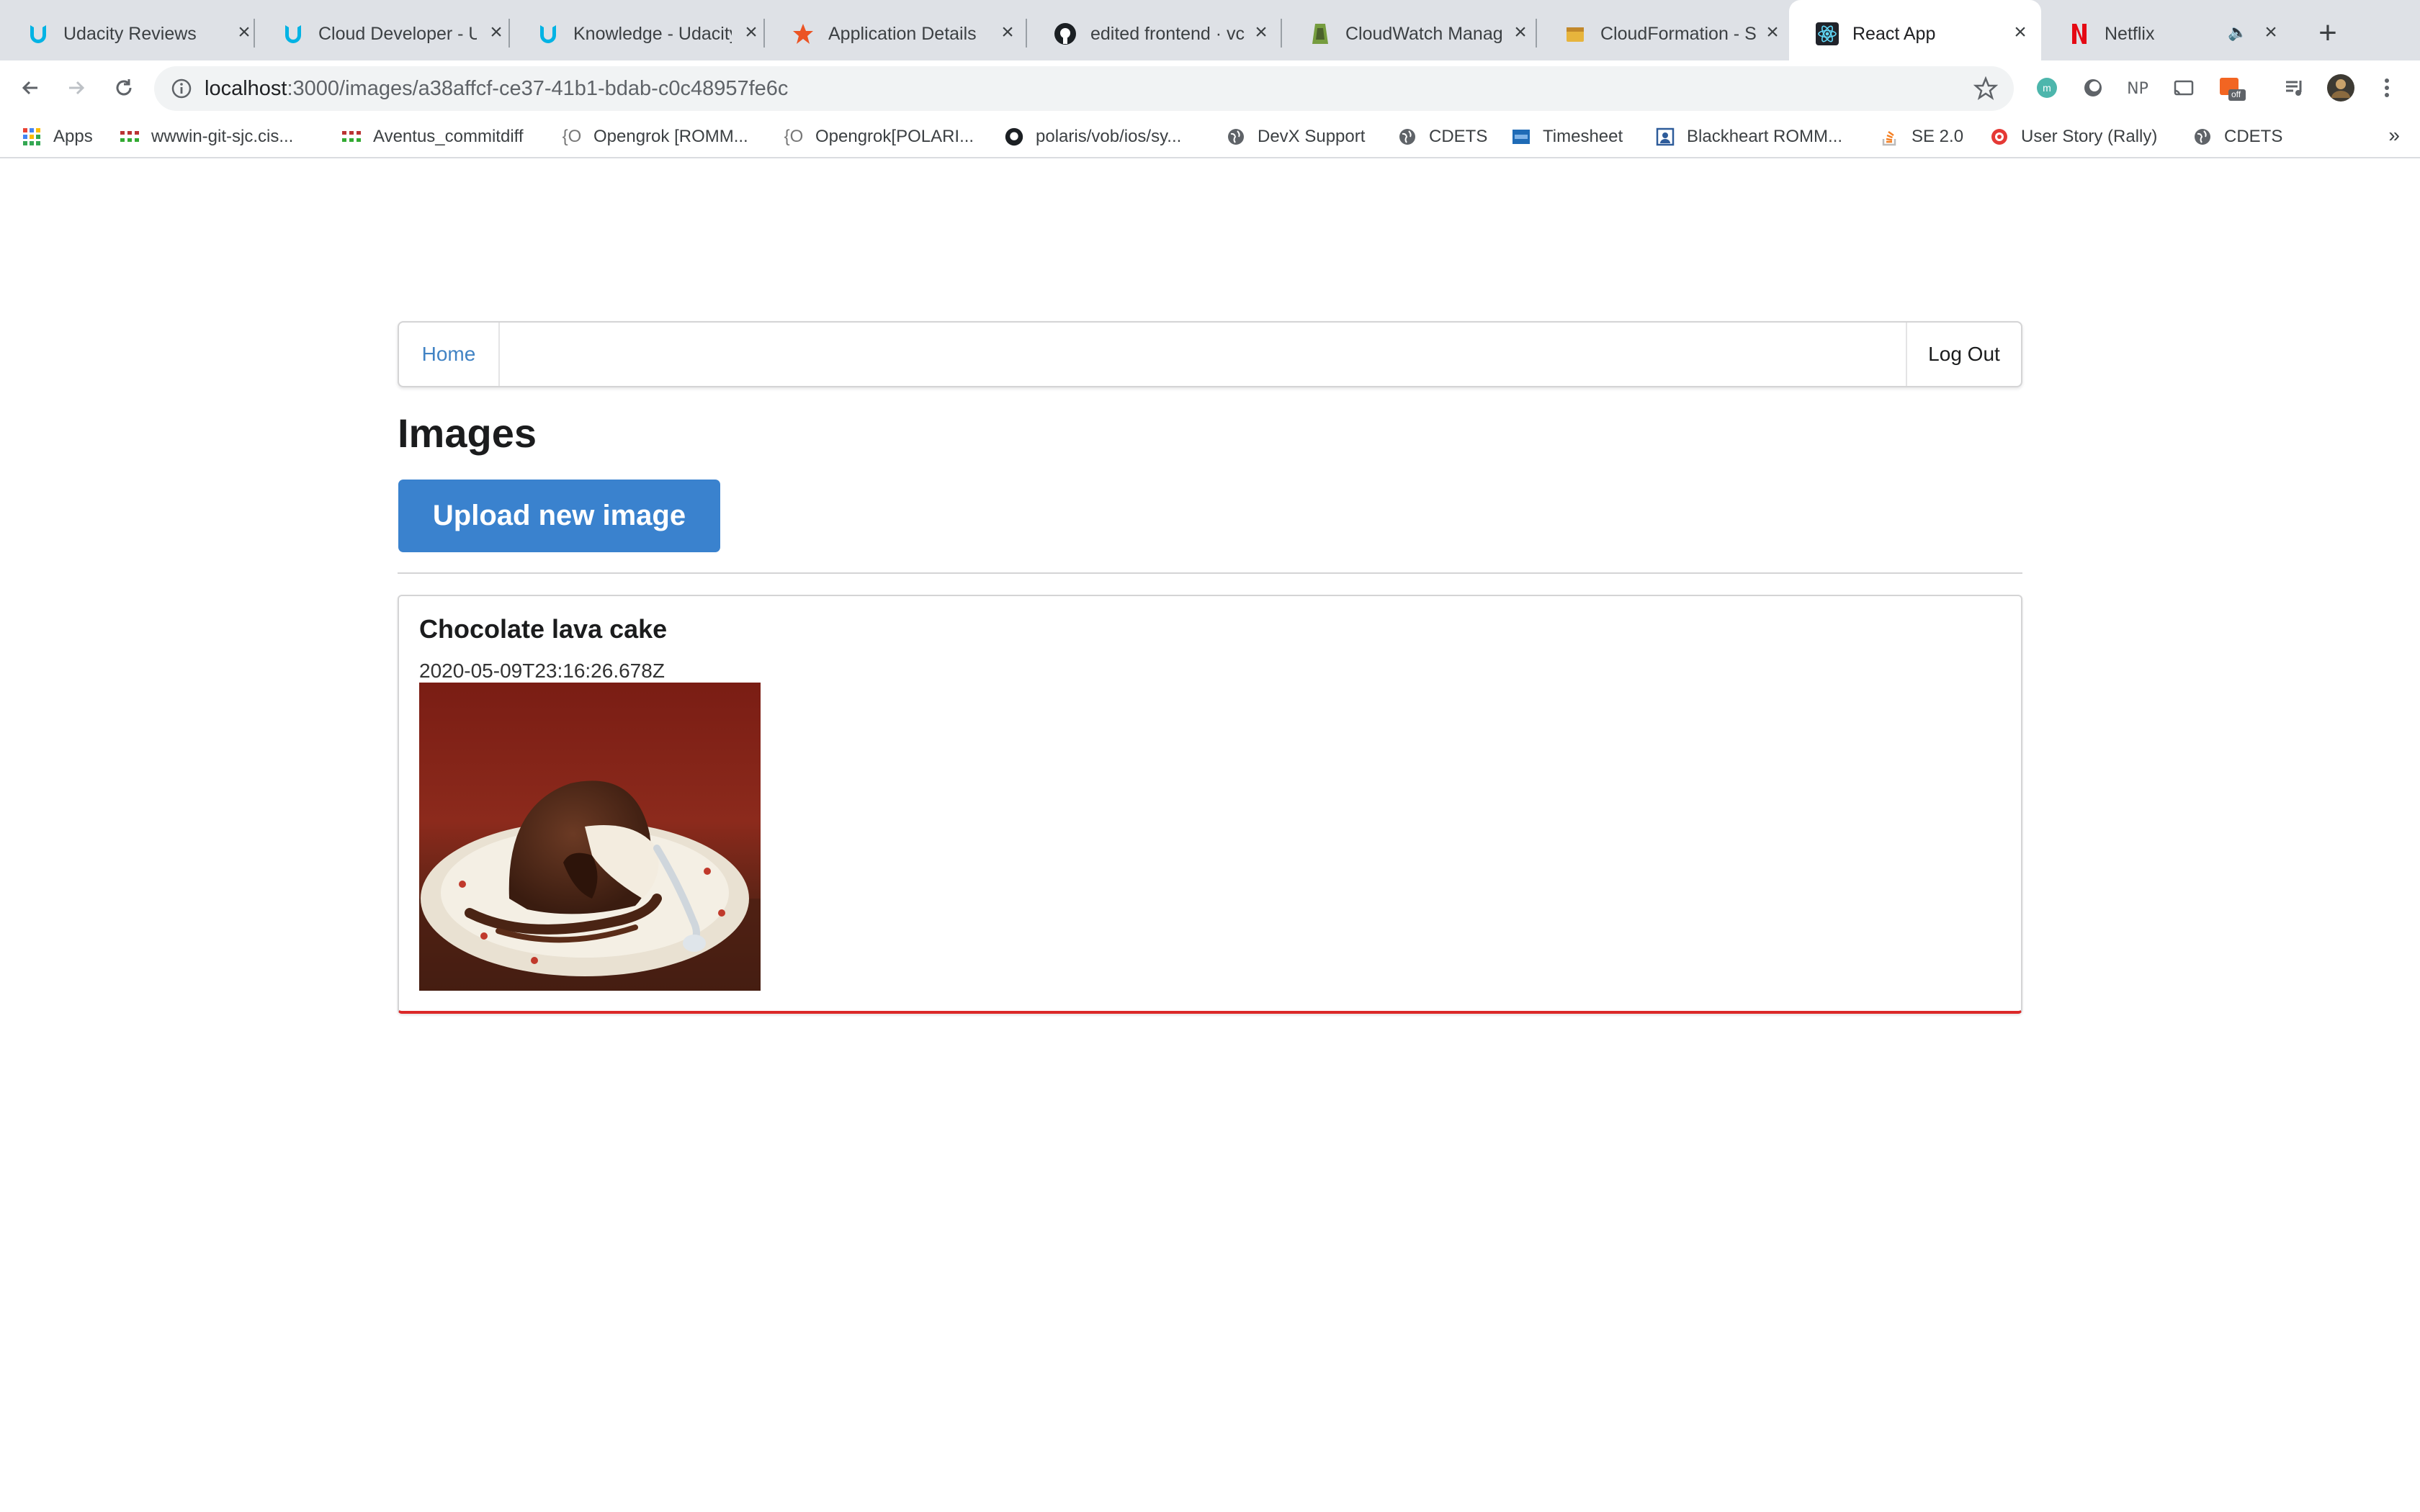 The image size is (2420, 1512). I want to click on bookmark-timesheet: Timesheet, so click(1567, 137).